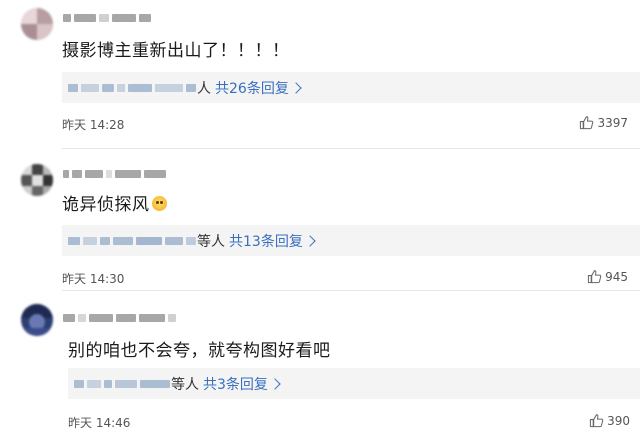 Image resolution: width=640 pixels, height=432 pixels. I want to click on like-button: 945, so click(607, 276).